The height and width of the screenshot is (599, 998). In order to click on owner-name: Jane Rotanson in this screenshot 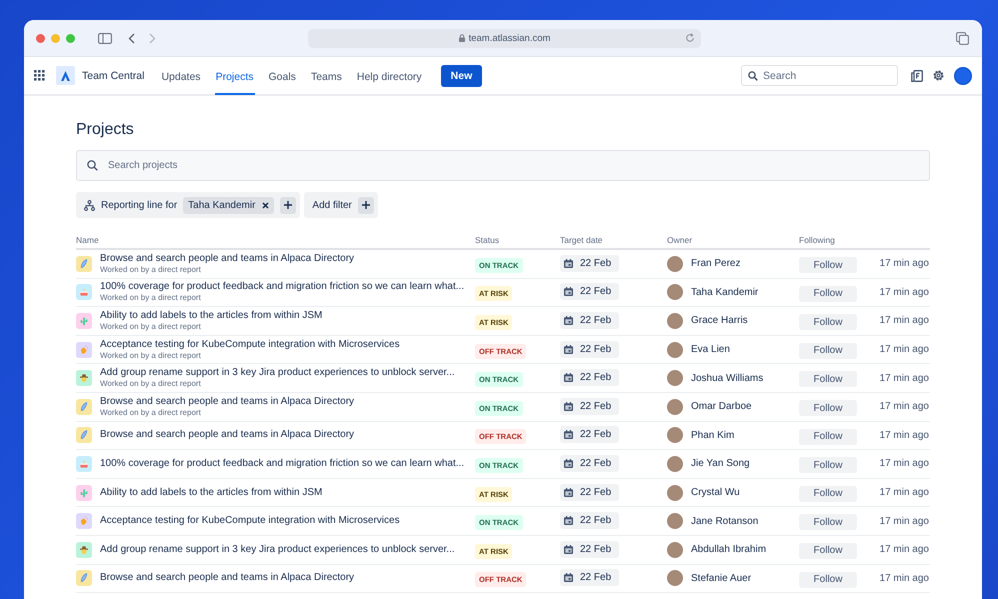, I will do `click(724, 521)`.